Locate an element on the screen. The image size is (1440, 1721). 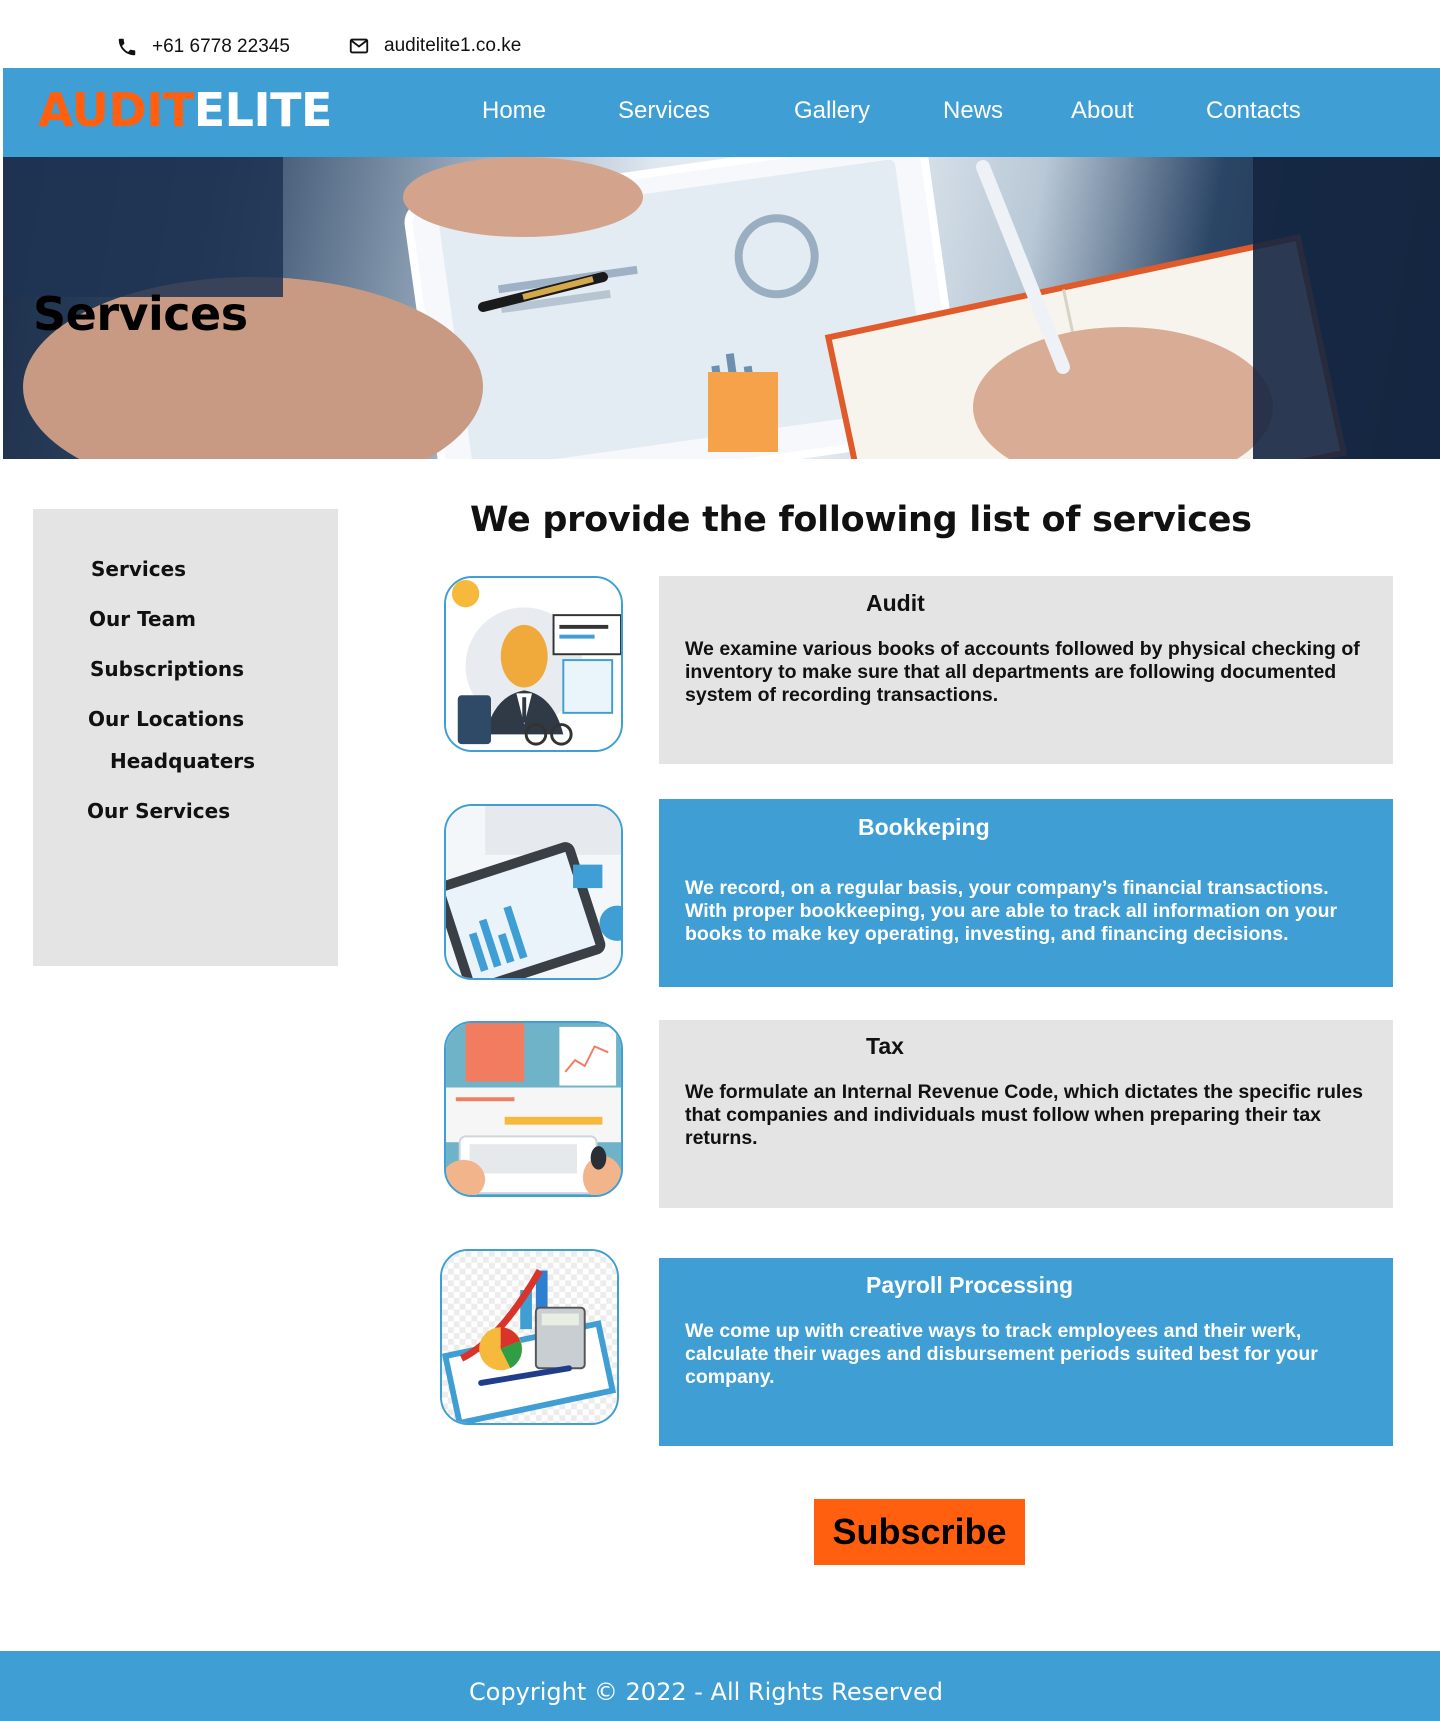
service-title-audit: Audit is located at coordinates (895, 603).